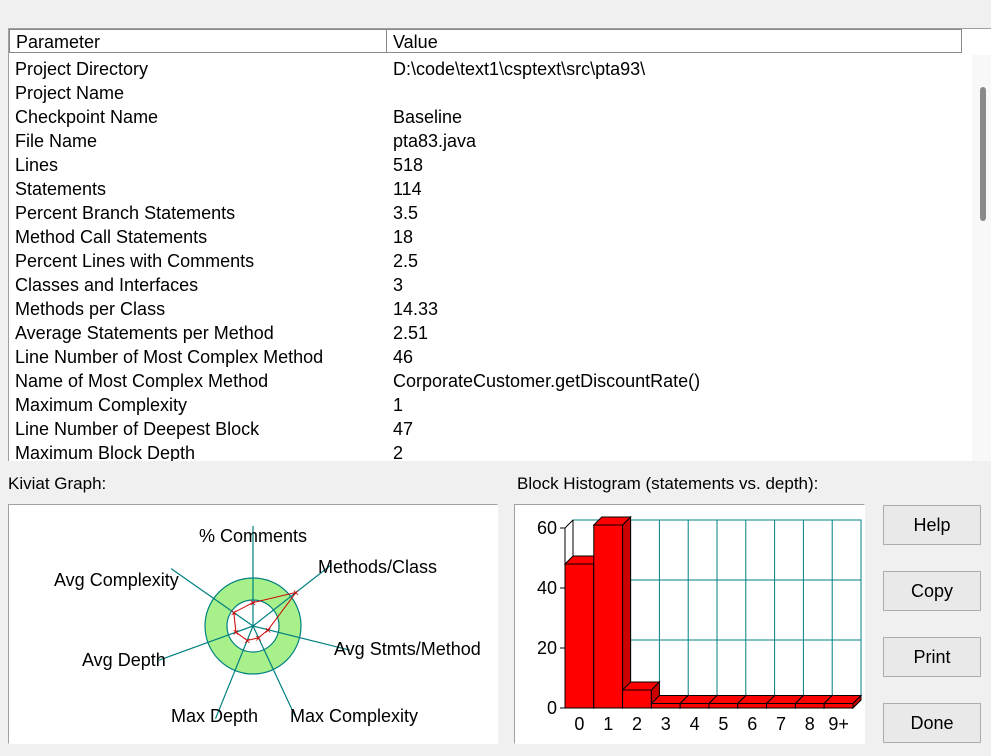 Image resolution: width=991 pixels, height=756 pixels. What do you see at coordinates (489, 117) in the screenshot?
I see `table-row: Checkpoint Name Baseline` at bounding box center [489, 117].